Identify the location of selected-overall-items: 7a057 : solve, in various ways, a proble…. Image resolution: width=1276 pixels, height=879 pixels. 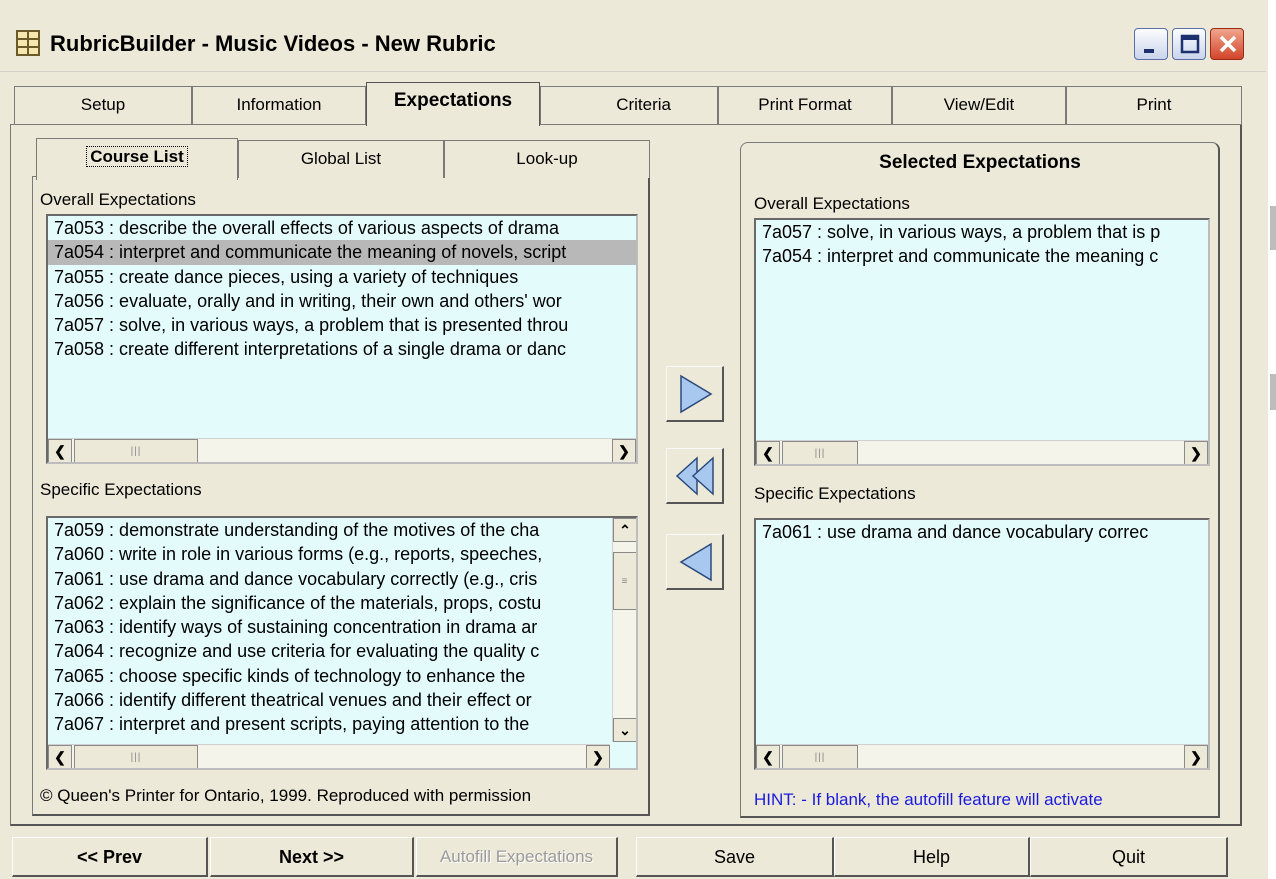
(982, 244).